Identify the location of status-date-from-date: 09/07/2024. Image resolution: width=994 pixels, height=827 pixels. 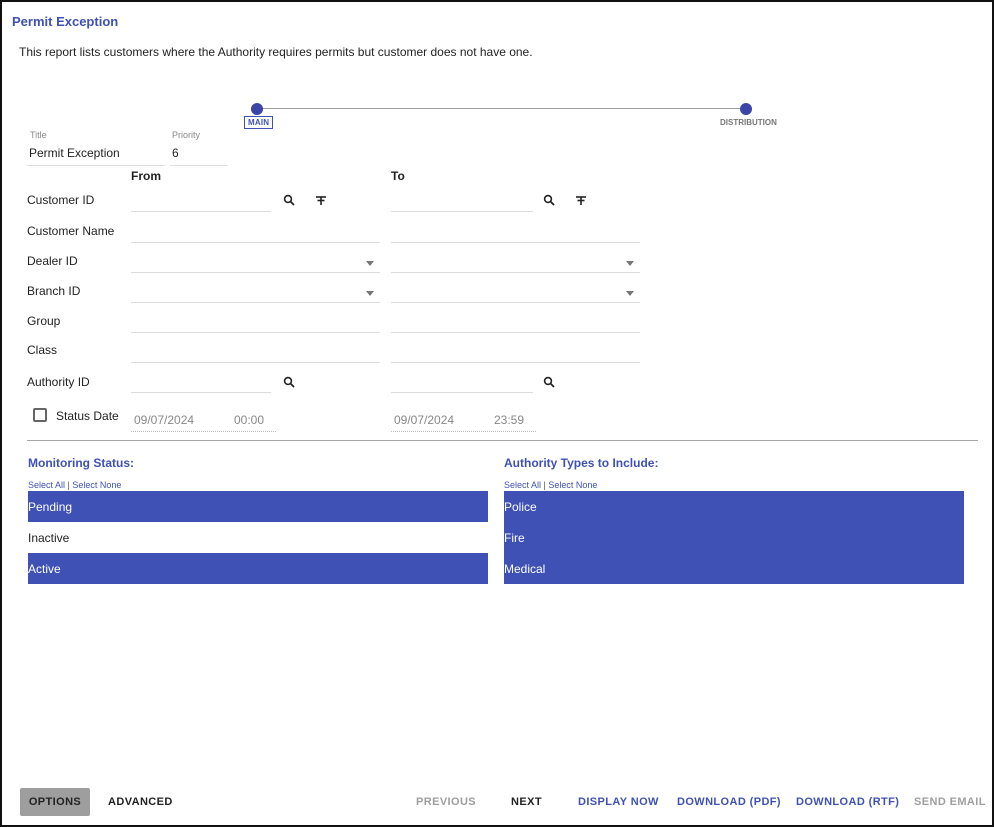
(164, 420).